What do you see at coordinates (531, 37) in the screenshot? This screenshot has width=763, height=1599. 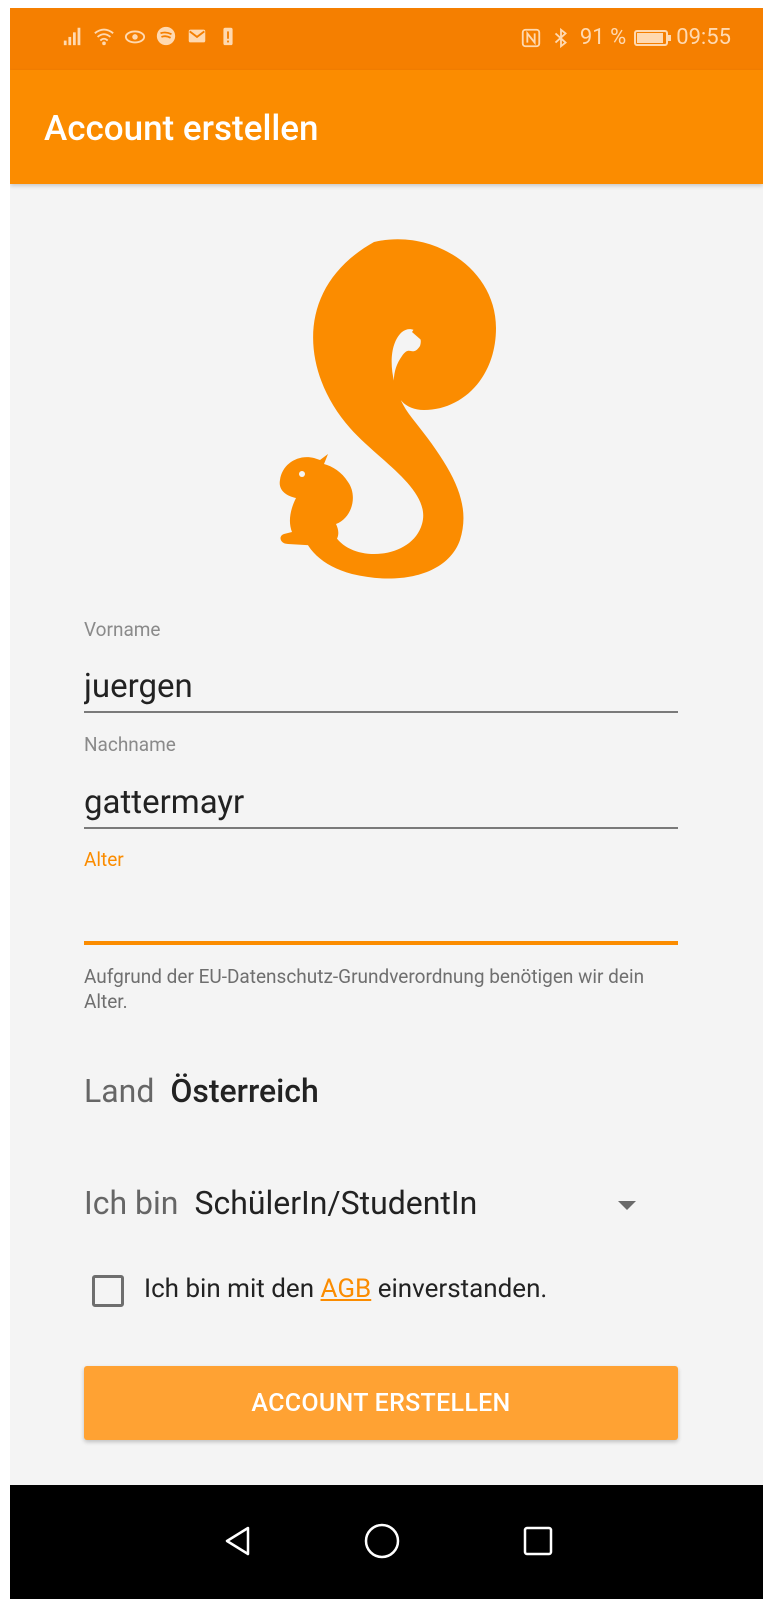 I see `nfc-icon` at bounding box center [531, 37].